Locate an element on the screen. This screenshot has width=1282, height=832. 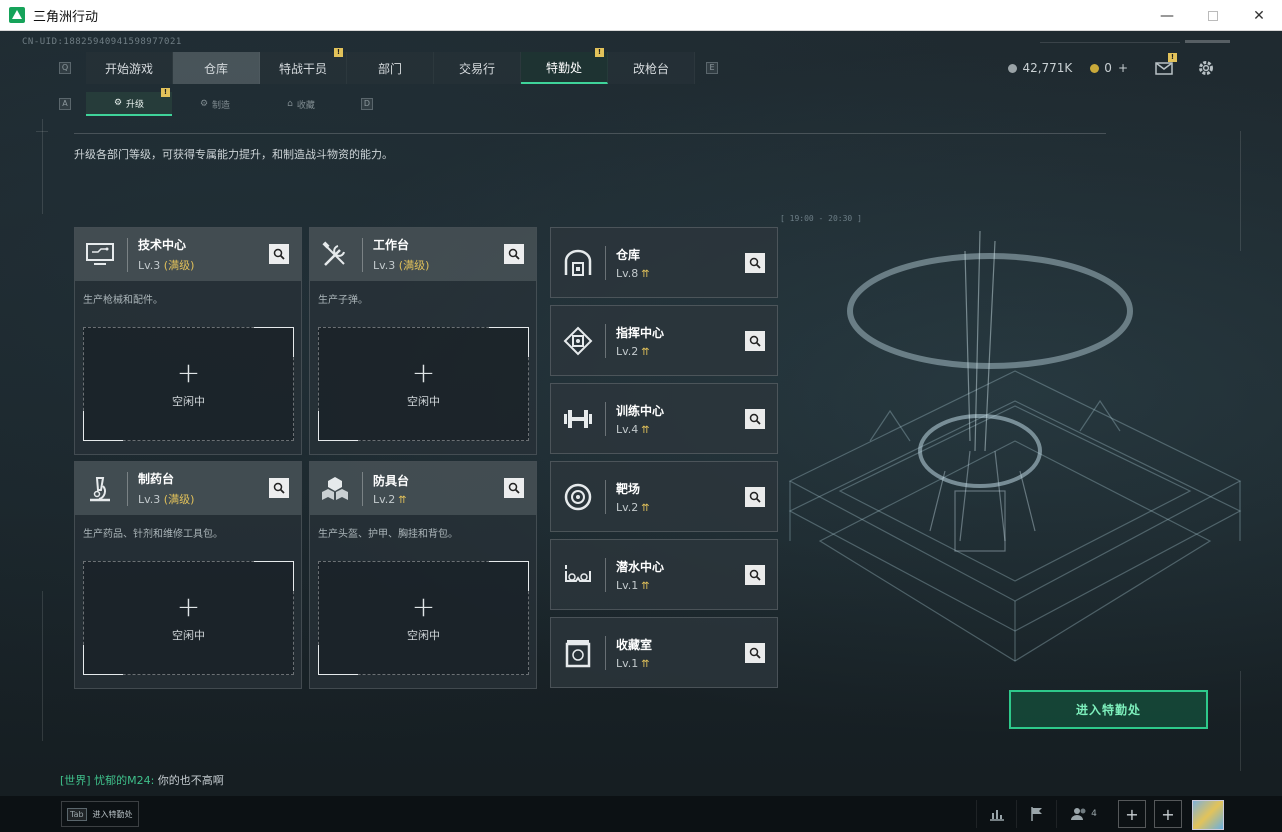
top-navigation: 开始游戏 仓库 特战干员! 部门 交易行 特勤处! 改枪台 is located at coordinates (390, 66).